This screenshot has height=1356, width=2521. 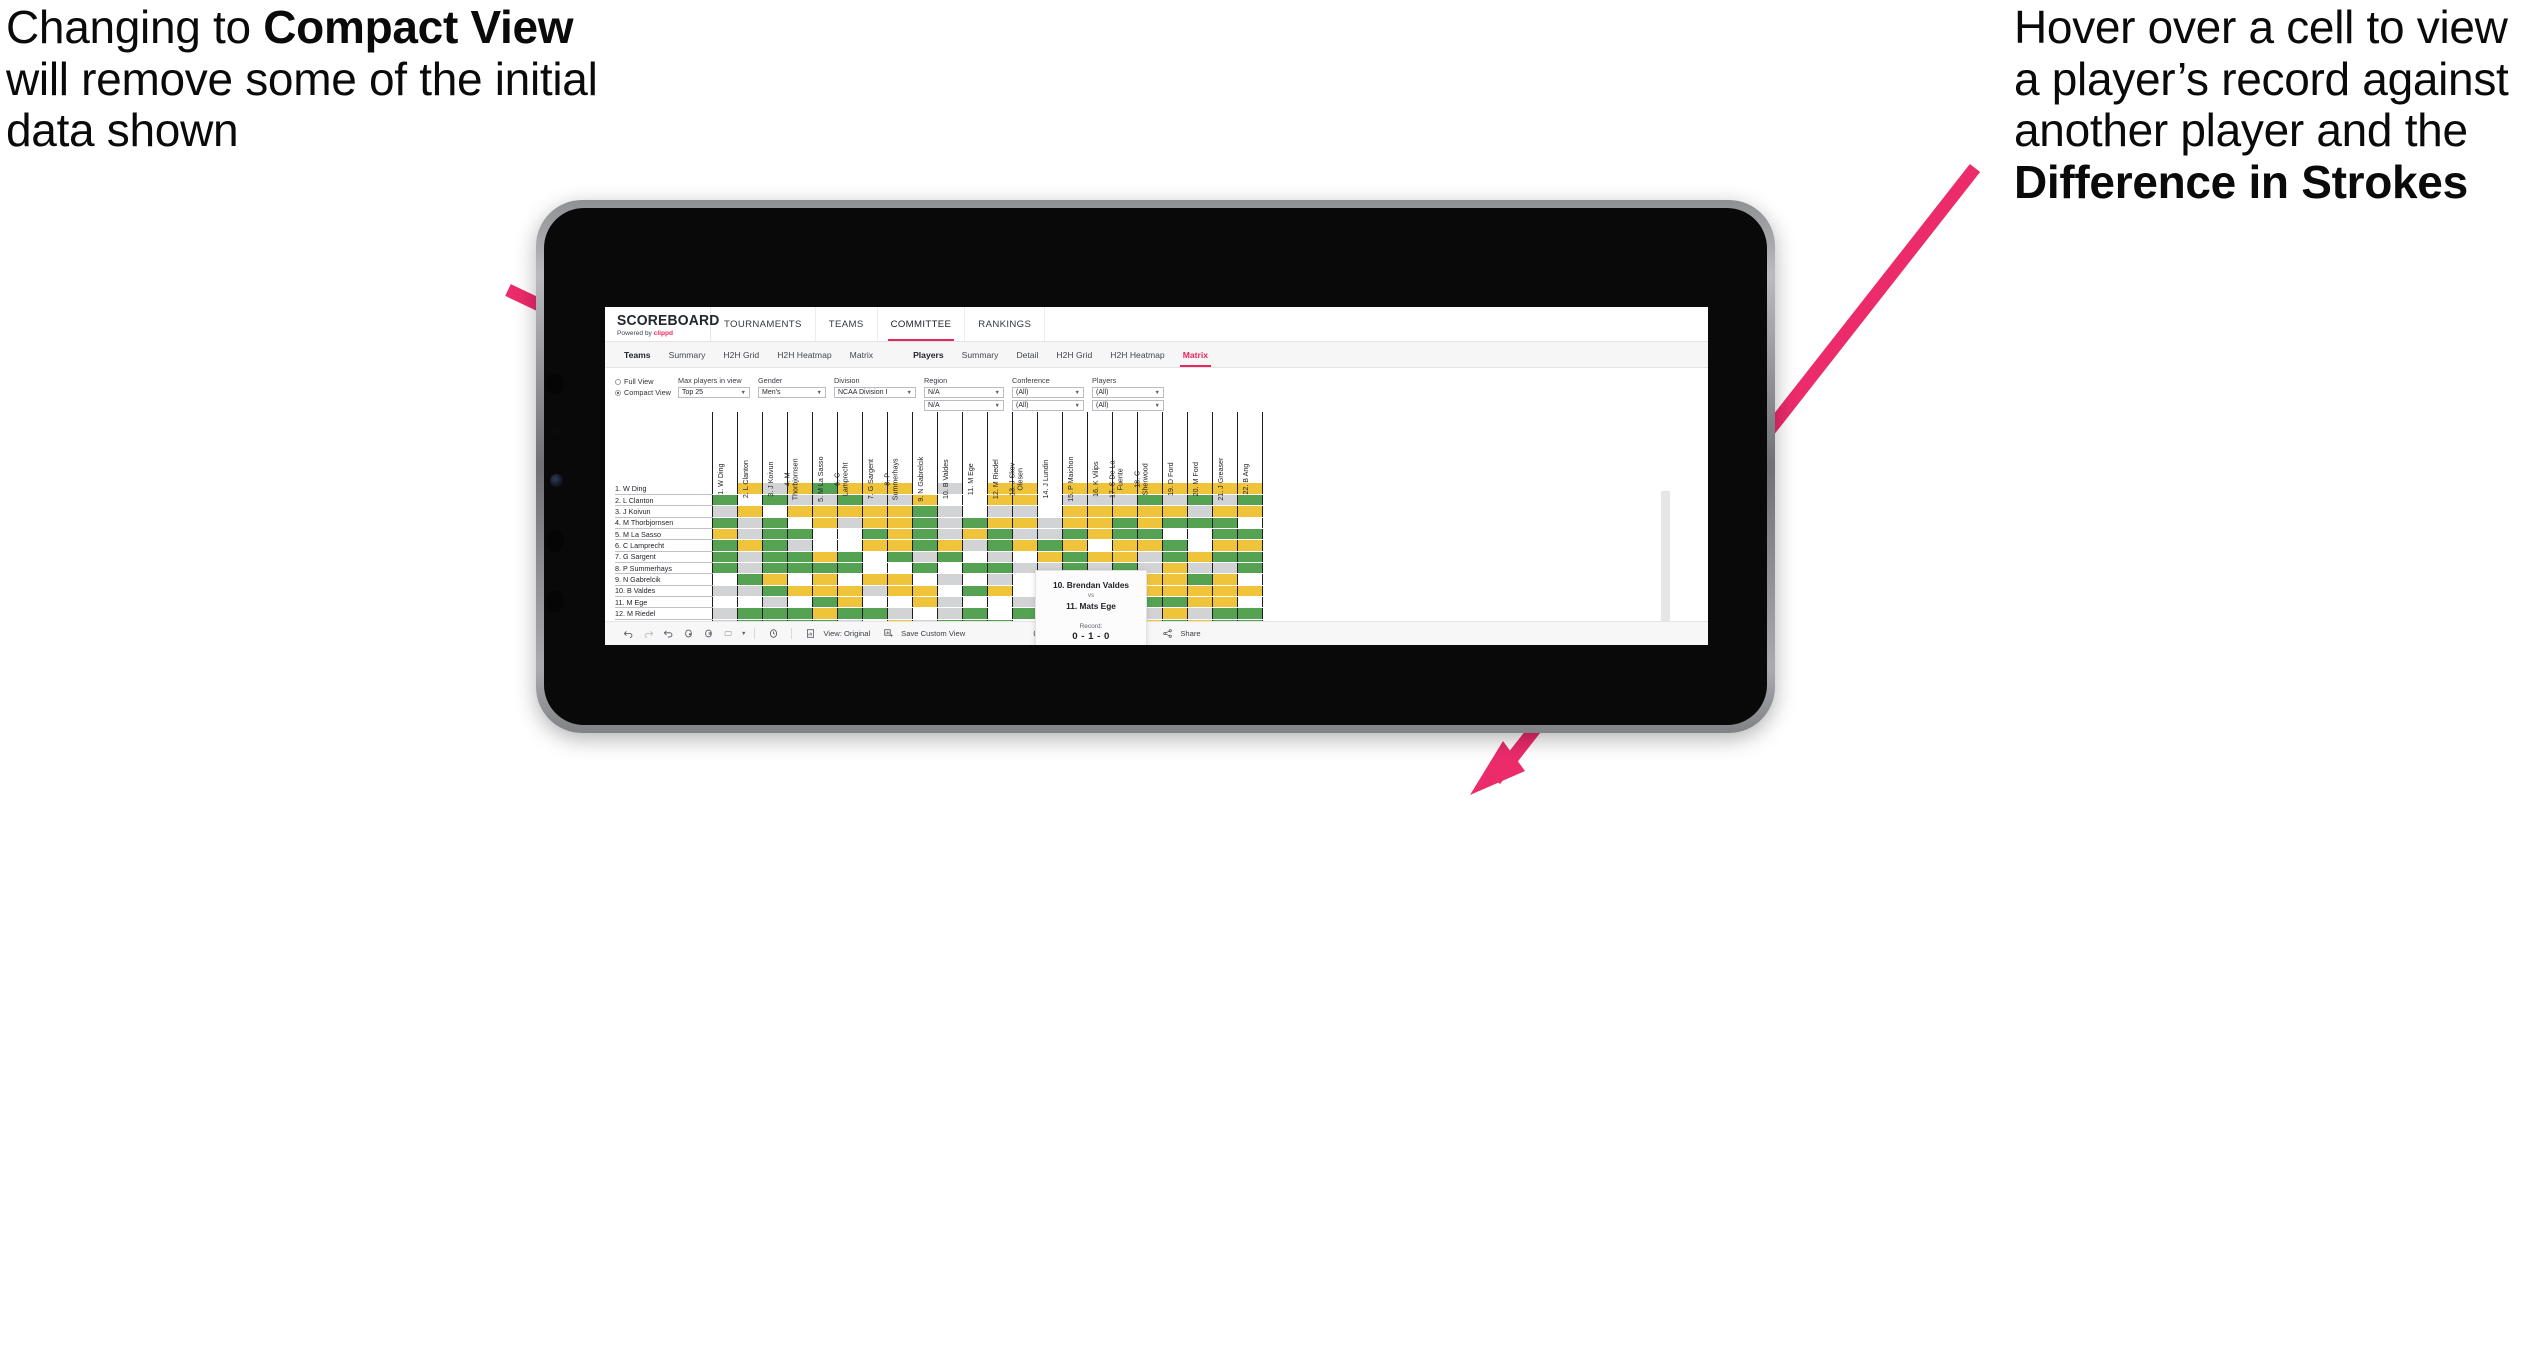 I want to click on filter-players-select-2: (All) ▼, so click(x=1128, y=405).